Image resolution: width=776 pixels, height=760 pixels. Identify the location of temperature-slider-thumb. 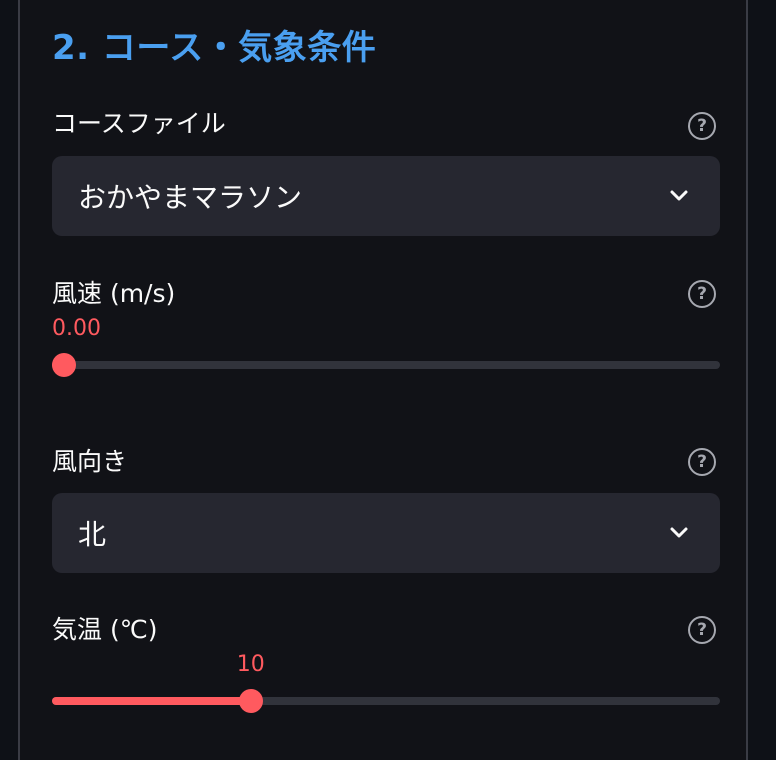
(250, 701).